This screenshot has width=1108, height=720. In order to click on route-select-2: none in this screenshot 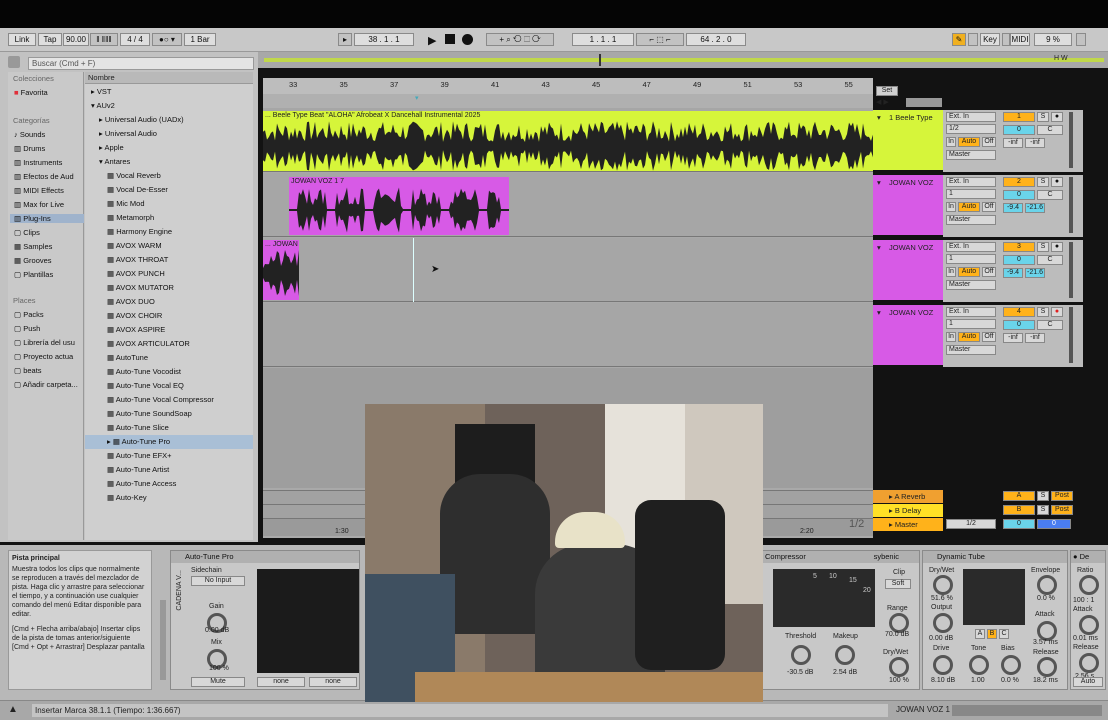, I will do `click(333, 682)`.